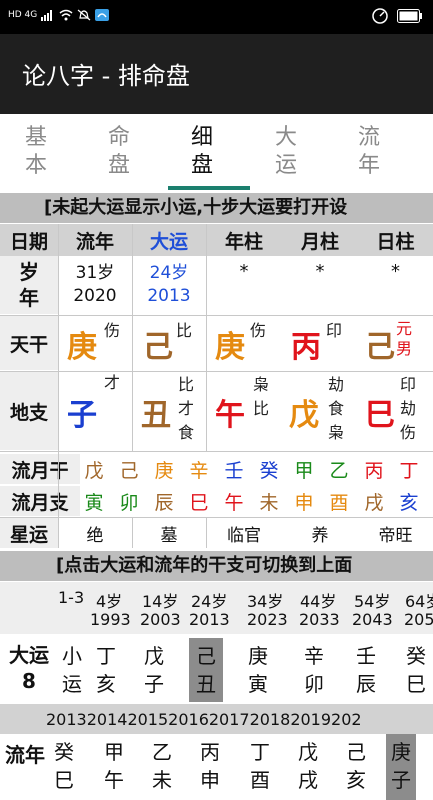  What do you see at coordinates (369, 154) in the screenshot?
I see `tab-liunian: 流年` at bounding box center [369, 154].